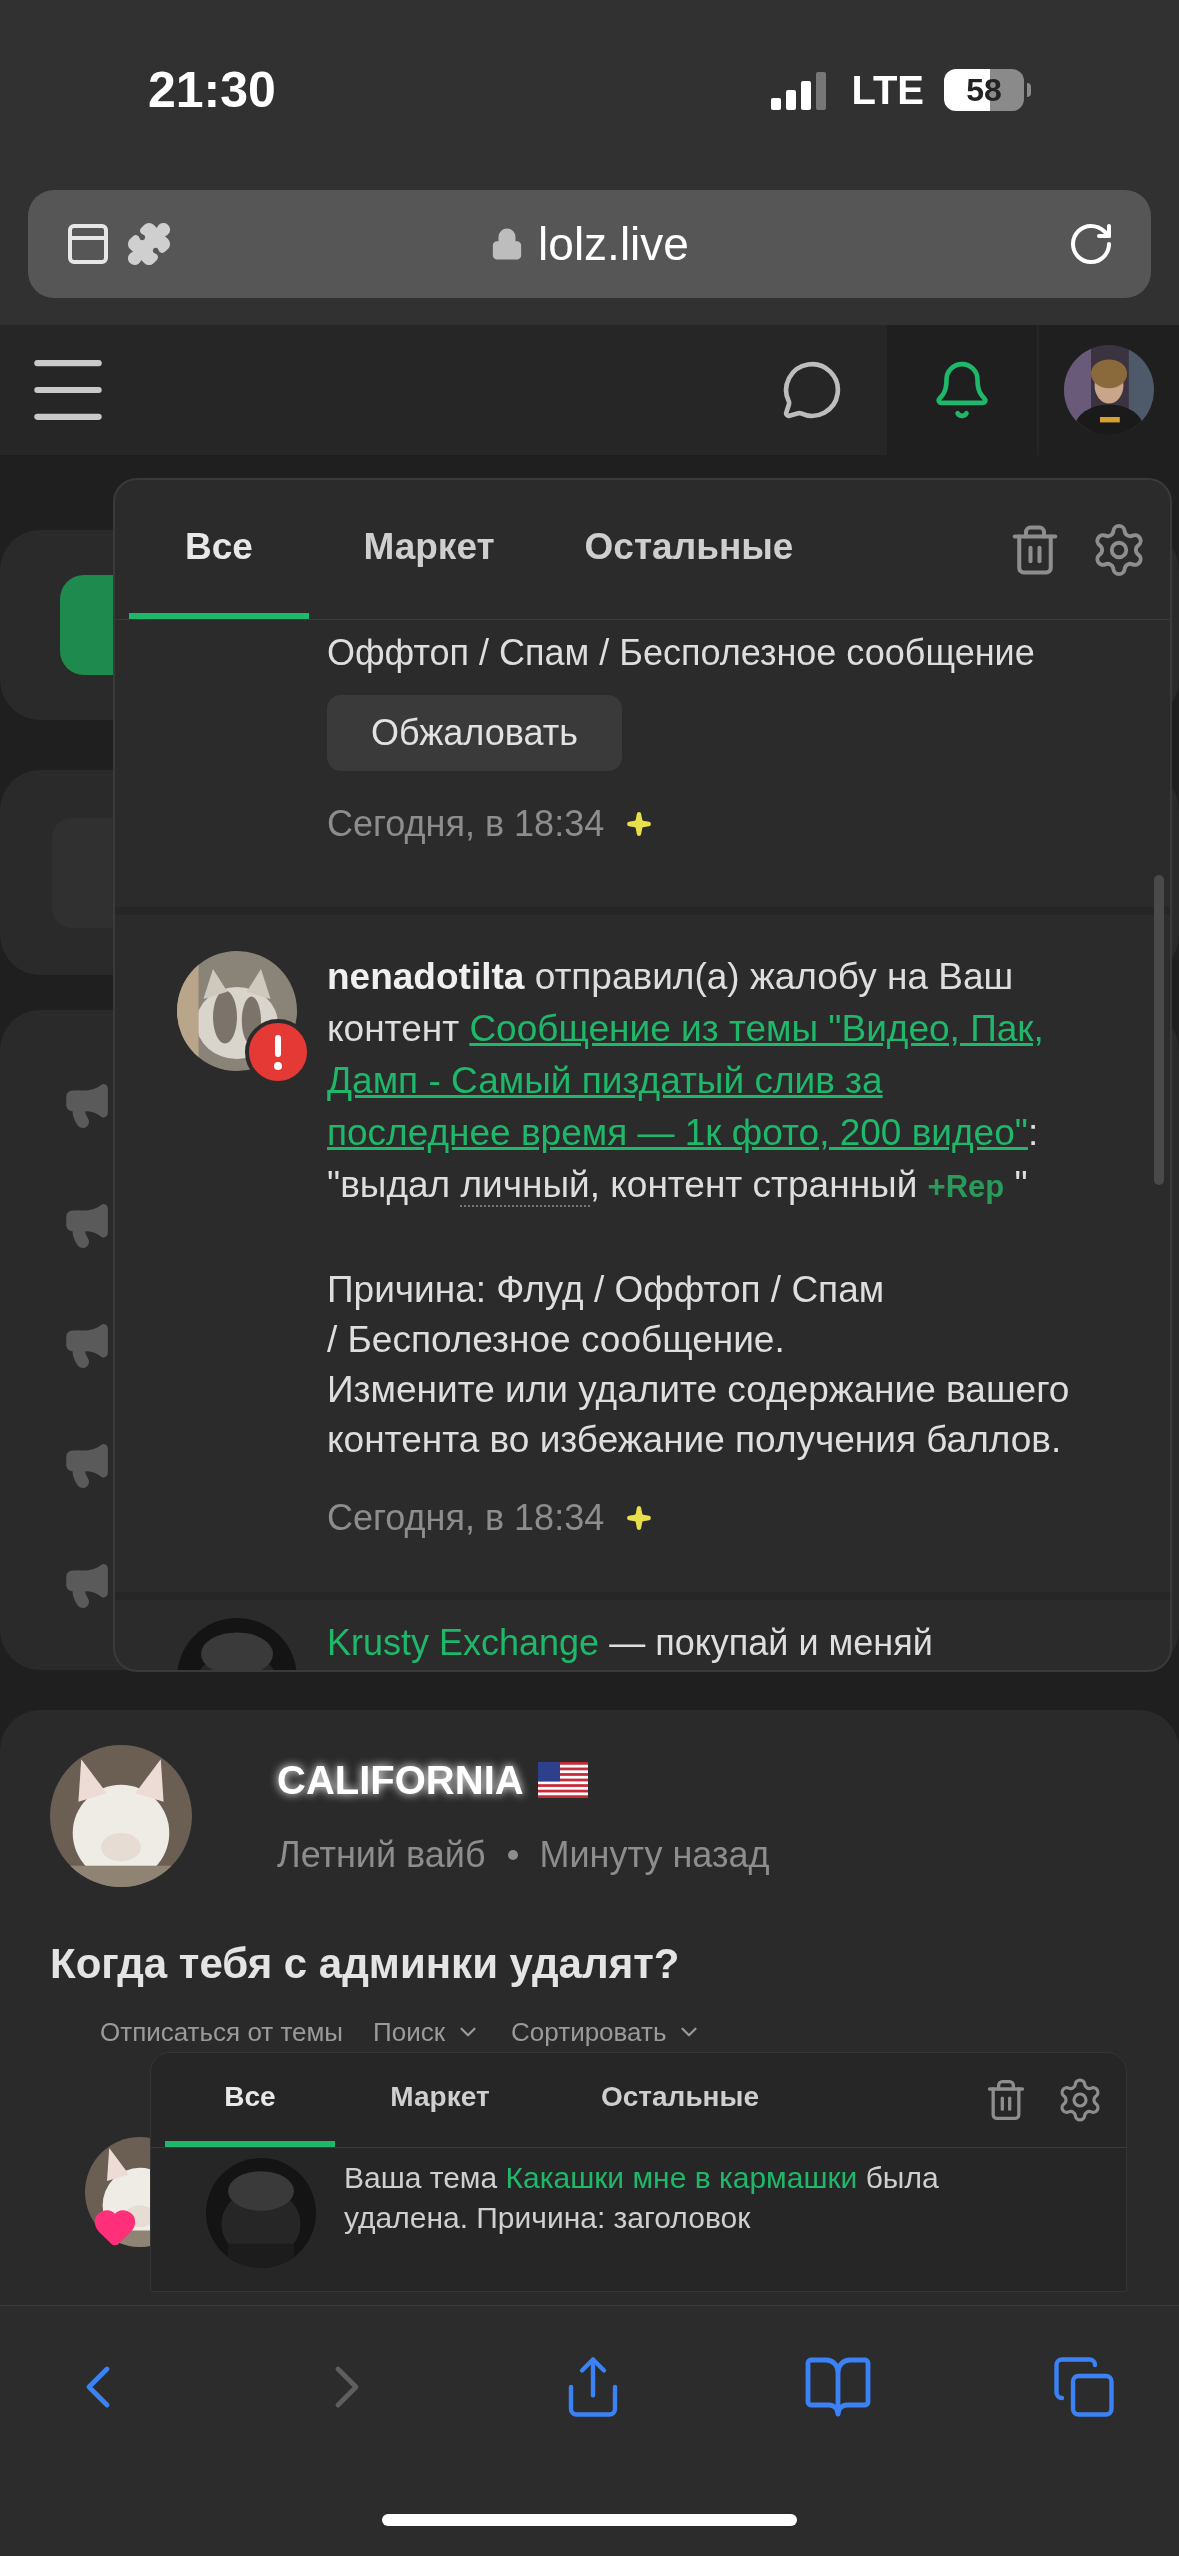  Describe the element at coordinates (222, 2032) in the screenshot. I see `toolbar-item: Отписаться от темы` at that location.